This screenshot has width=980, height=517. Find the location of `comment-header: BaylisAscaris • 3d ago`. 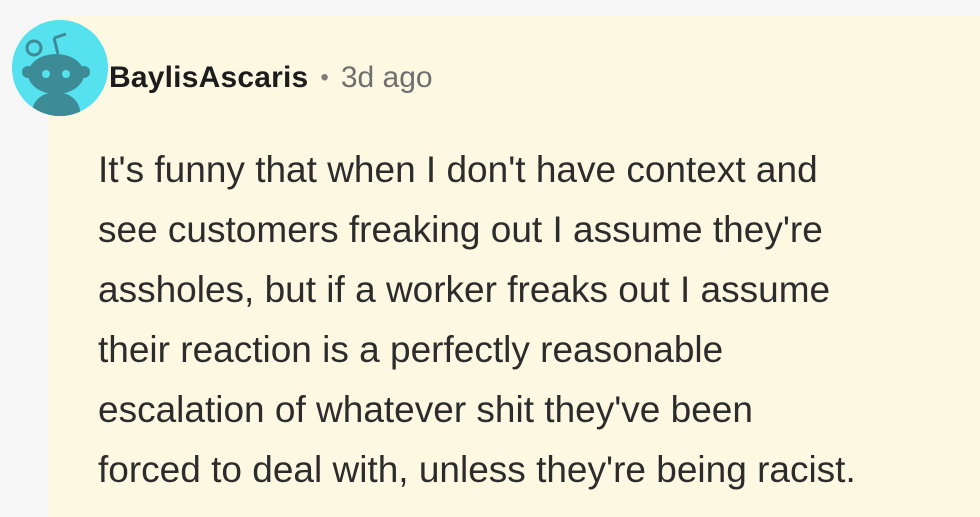

comment-header: BaylisAscaris • 3d ago is located at coordinates (271, 78).